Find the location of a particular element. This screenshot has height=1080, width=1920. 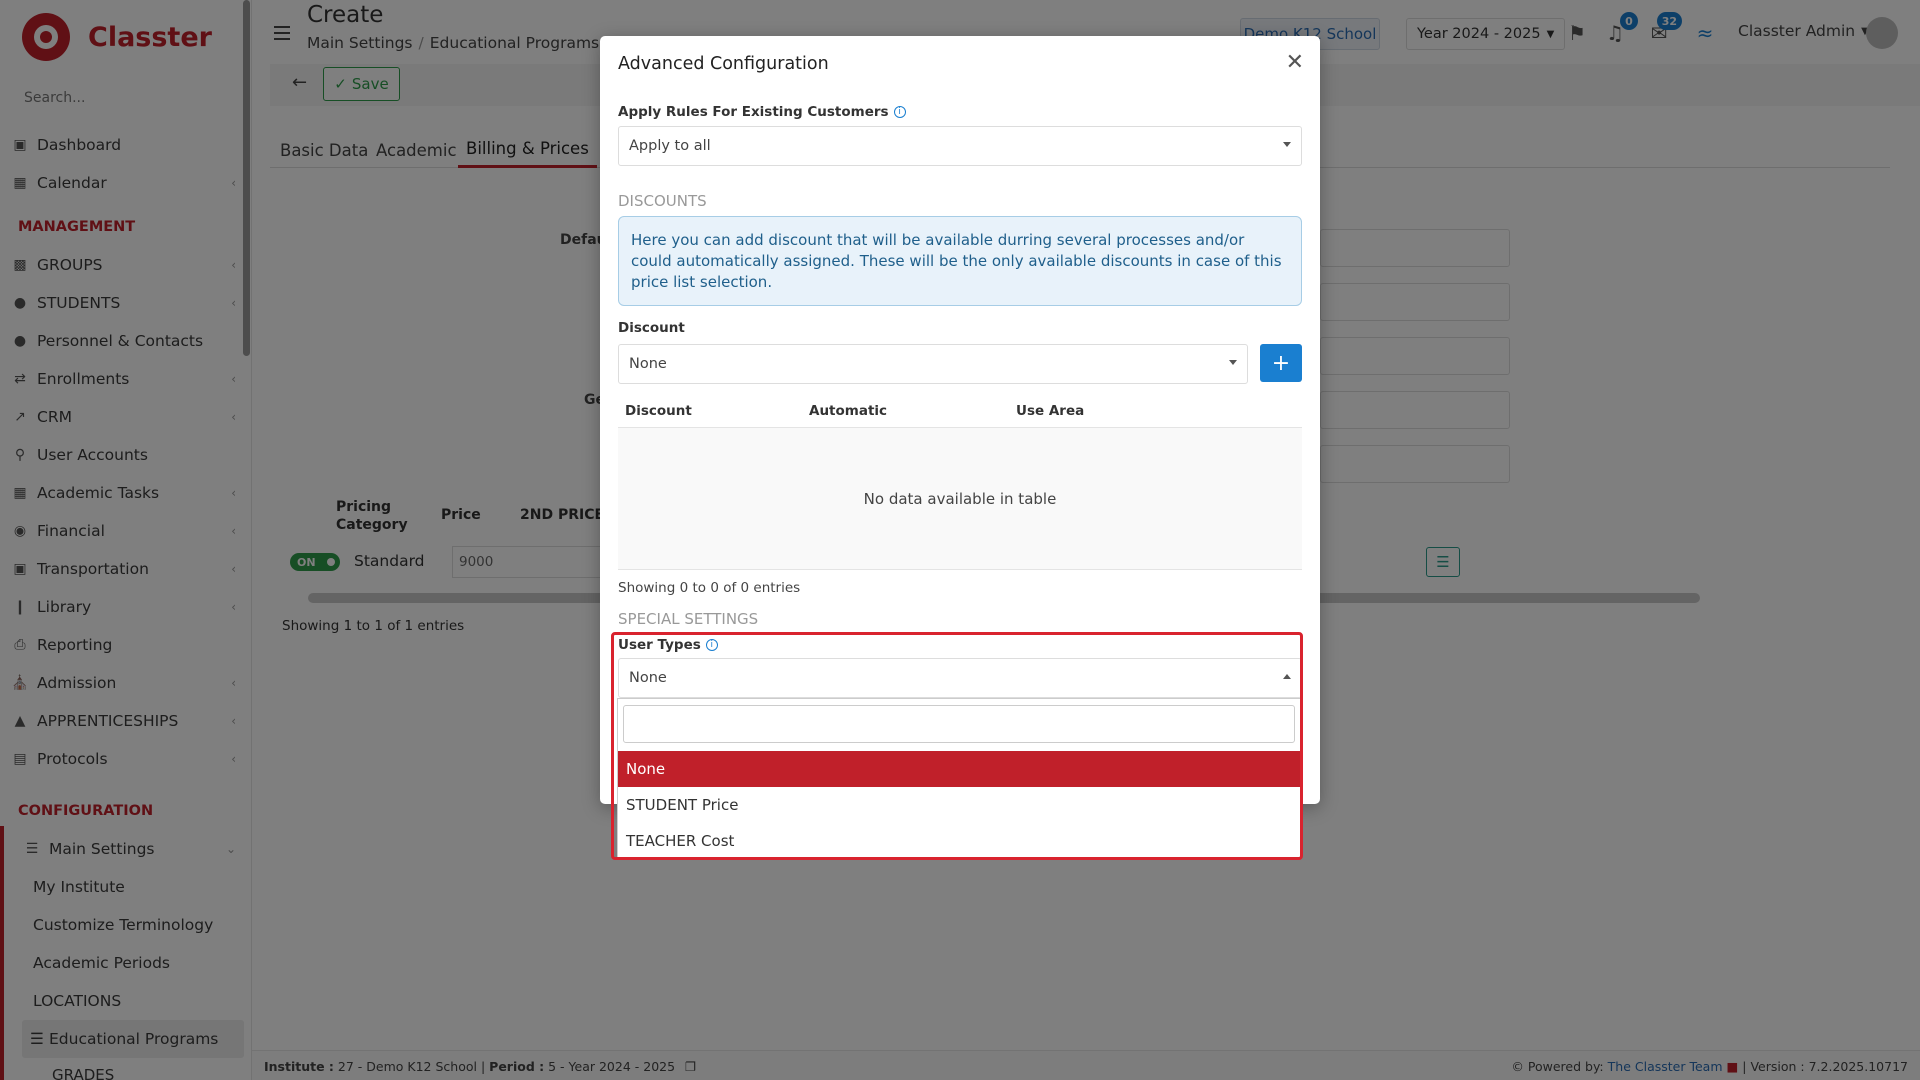

discounts-table-empty: No data available in table is located at coordinates (960, 499).